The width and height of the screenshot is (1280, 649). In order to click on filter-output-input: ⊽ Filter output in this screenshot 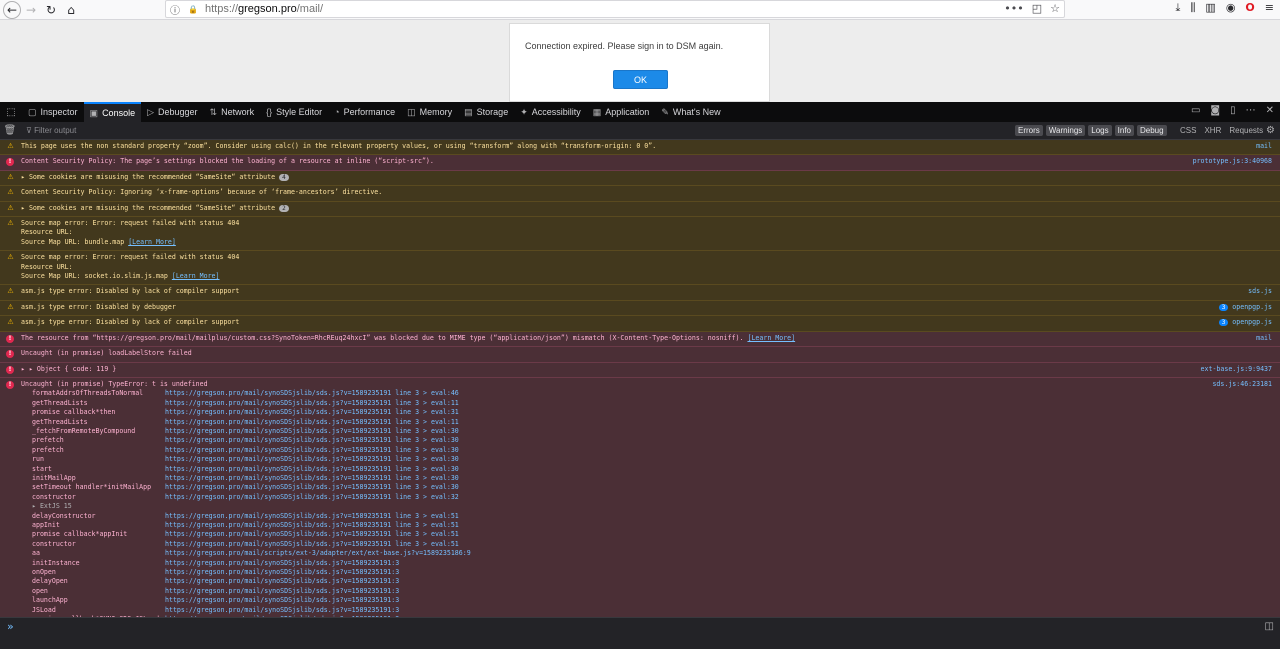, I will do `click(176, 130)`.